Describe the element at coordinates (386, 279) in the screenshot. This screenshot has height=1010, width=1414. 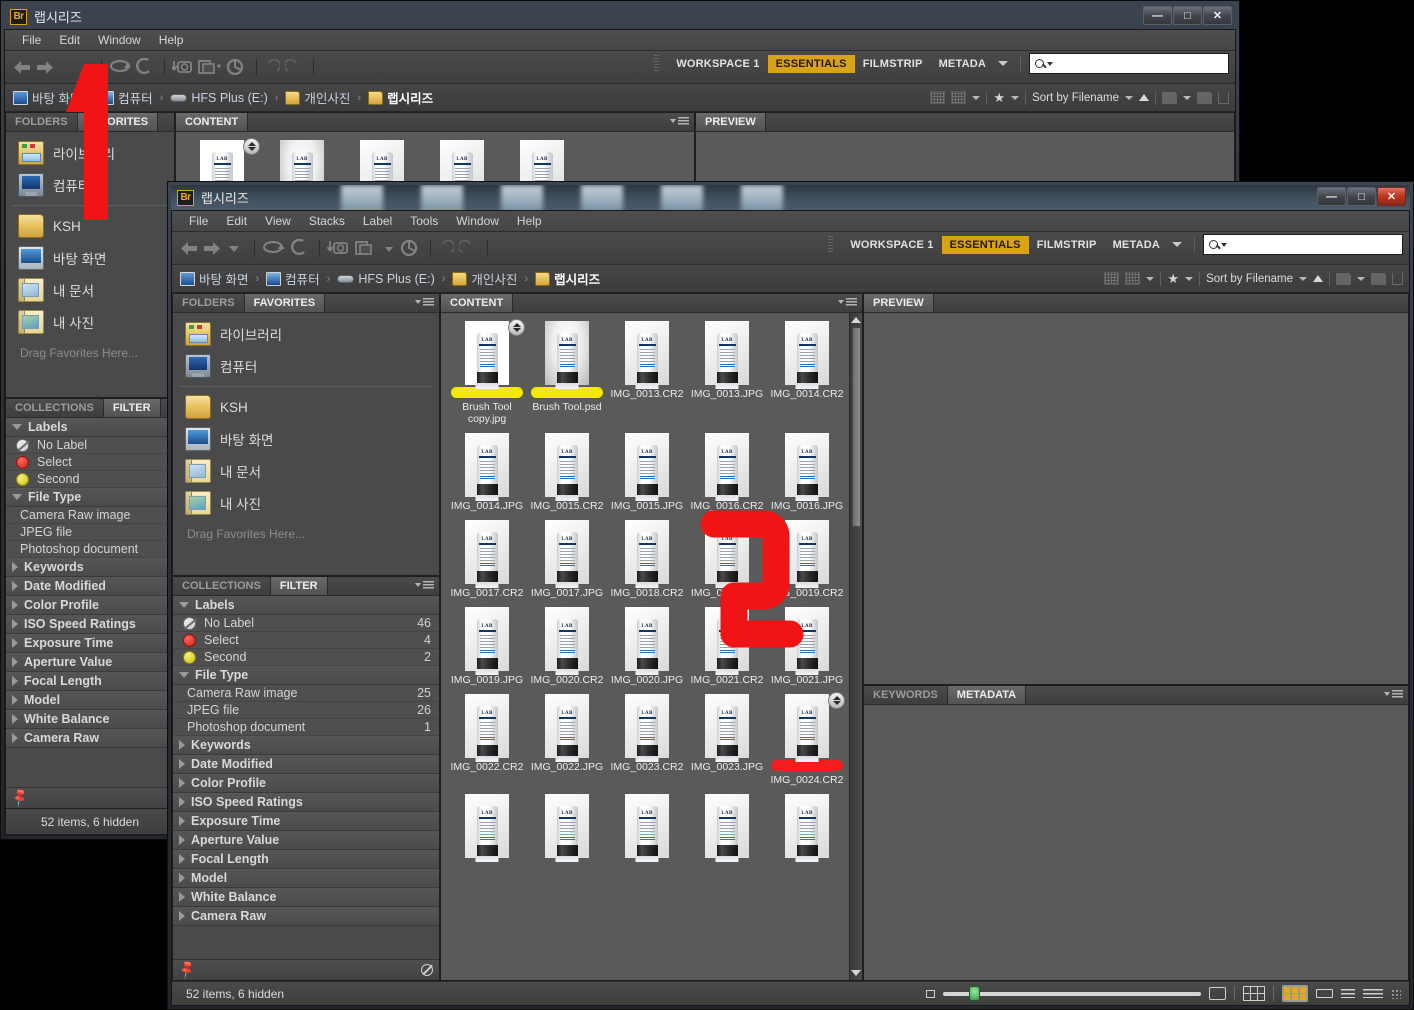
I see `breadcrumb-item-2: HFS Plus (E:)` at that location.